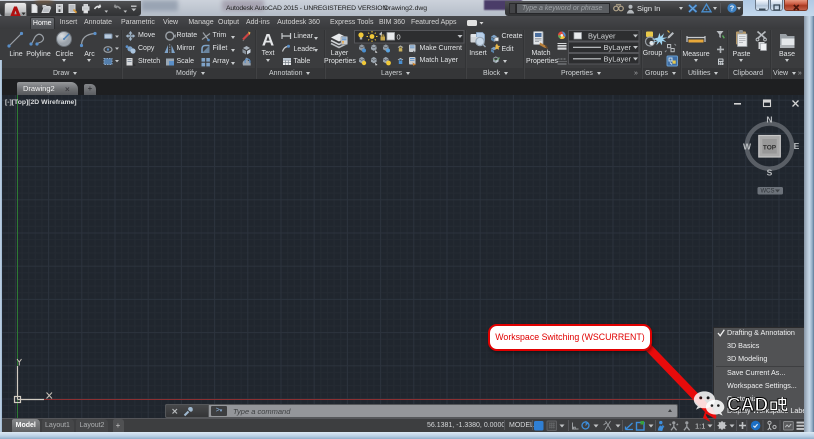 The height and width of the screenshot is (439, 814). Describe the element at coordinates (797, 146) in the screenshot. I see `svg-text: E` at that location.